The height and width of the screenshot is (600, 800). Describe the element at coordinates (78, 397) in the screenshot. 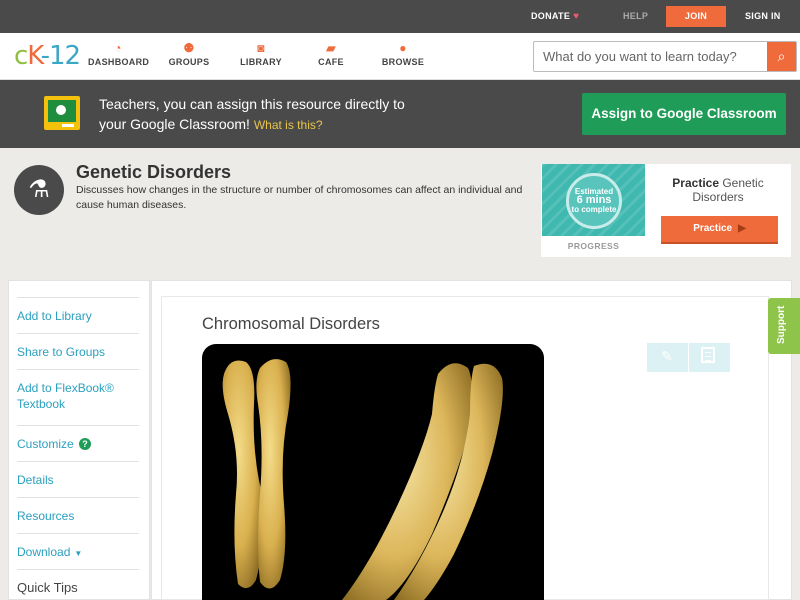

I see `sidebar-item-add-to-flexbook: Add to FlexBook® Textbook` at that location.